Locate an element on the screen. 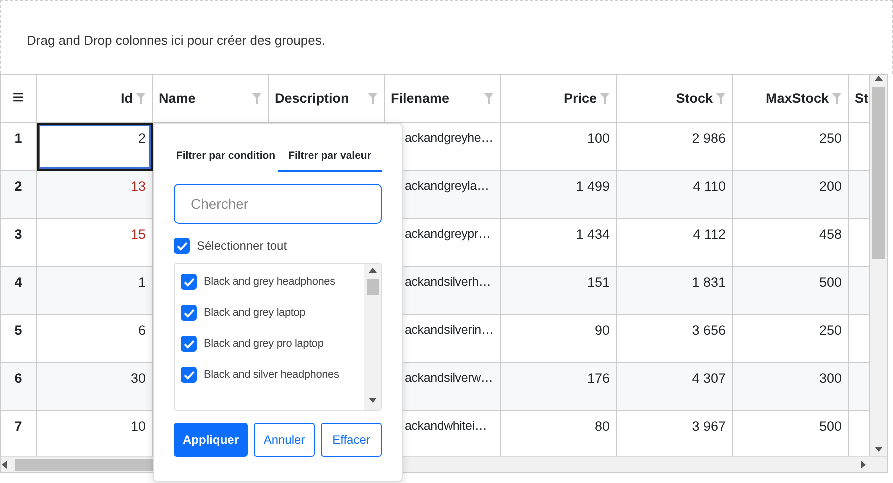  filter-tab: Filtrer par condition is located at coordinates (226, 158).